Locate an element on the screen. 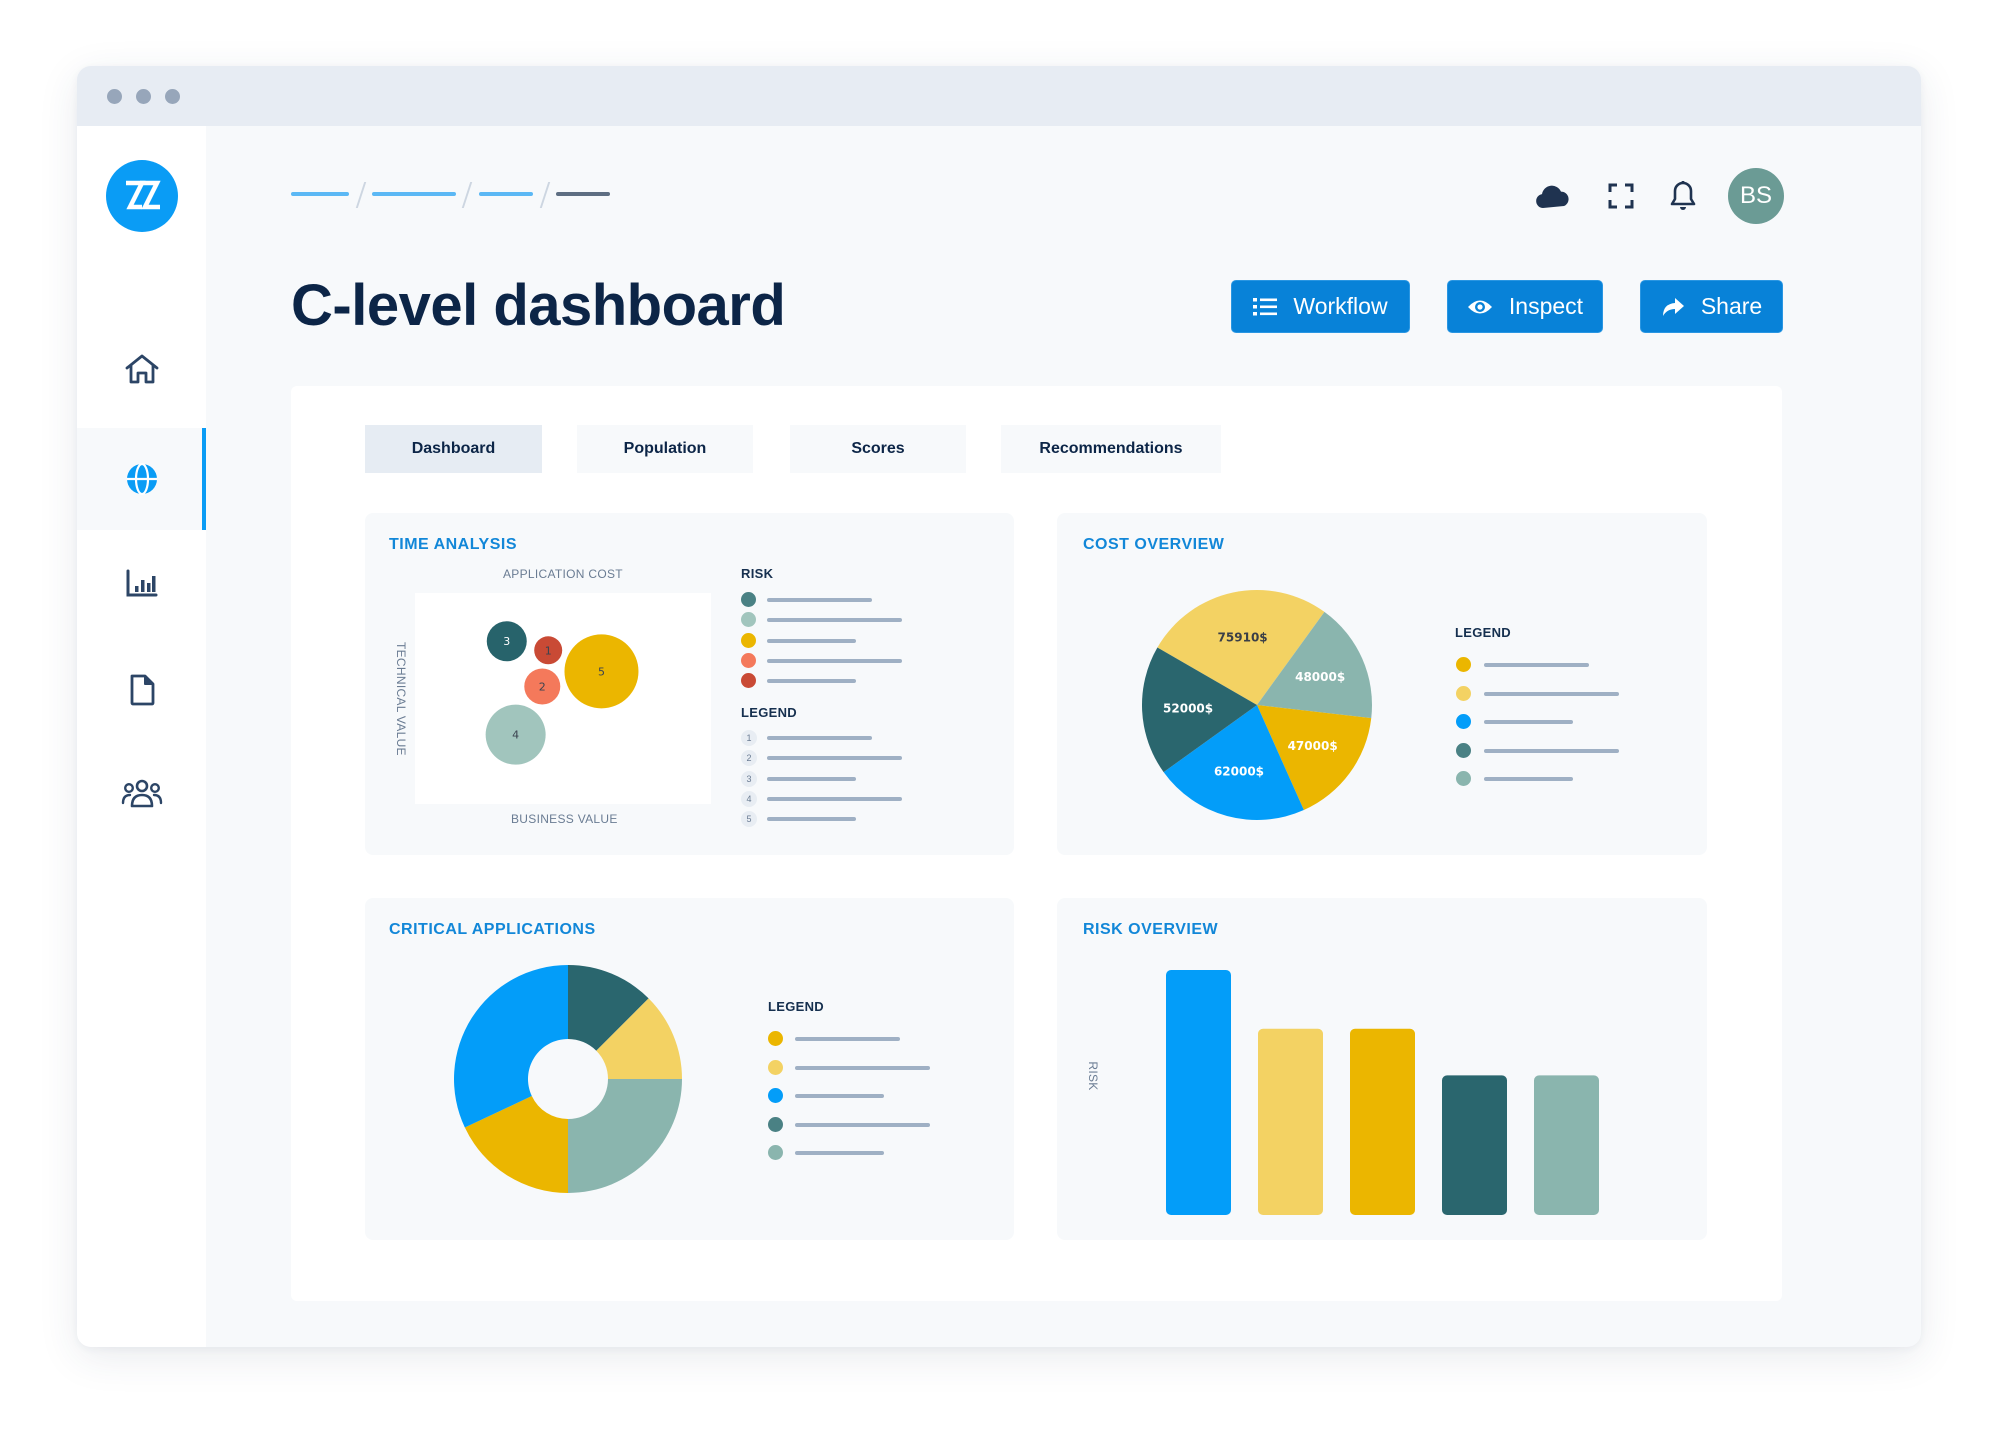 This screenshot has width=2000, height=1435. inspect-button-label: Inspect is located at coordinates (1546, 306).